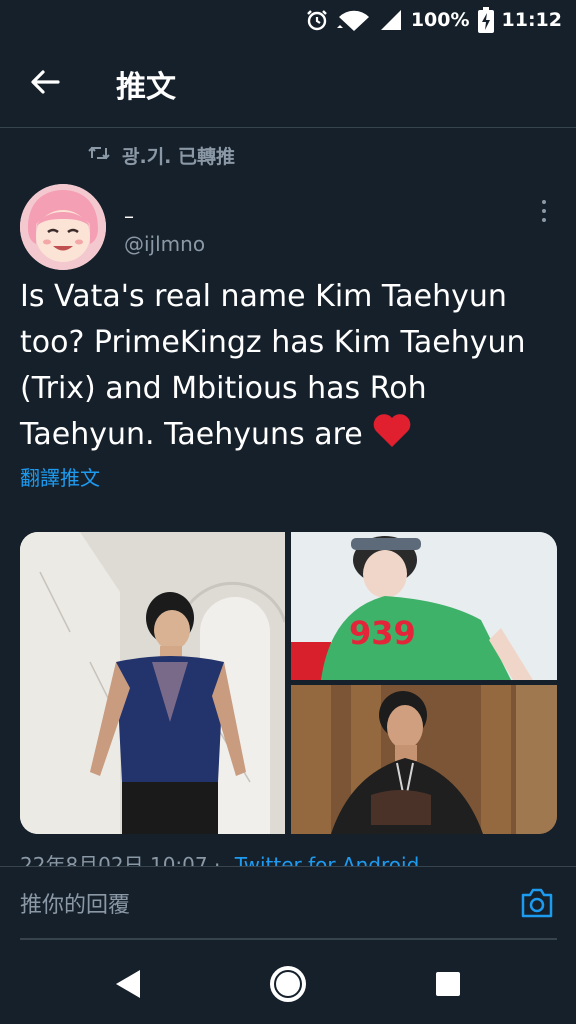 The image size is (576, 1024). Describe the element at coordinates (179, 157) in the screenshot. I see `retweet-label: 광.기. 已轉推` at that location.